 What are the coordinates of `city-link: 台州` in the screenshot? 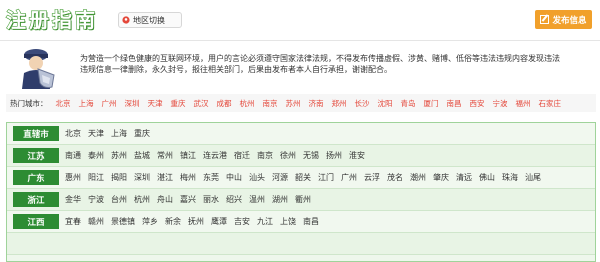 It's located at (119, 199).